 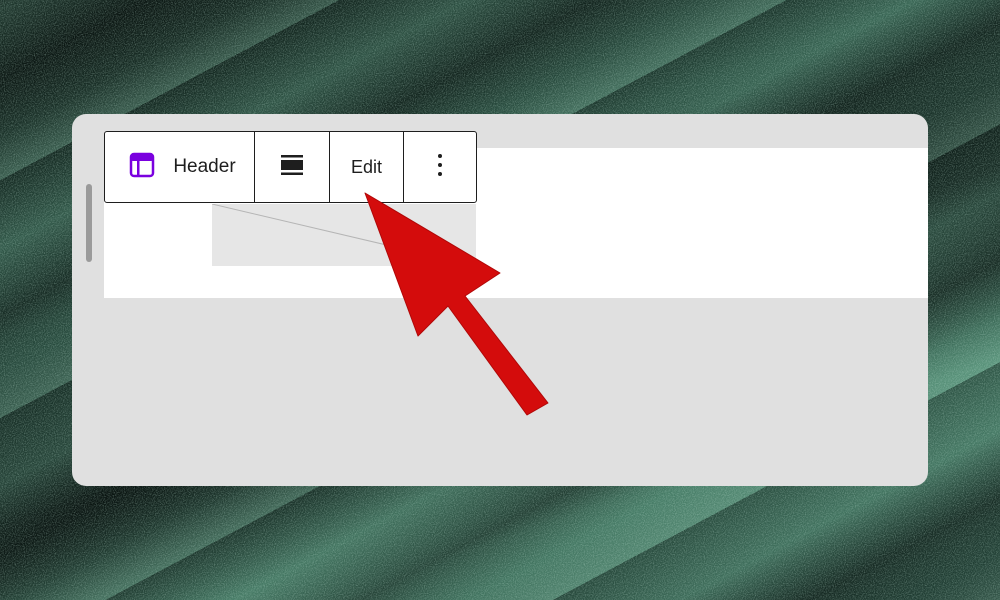 I want to click on block-switcher-button: Header, so click(x=180, y=167).